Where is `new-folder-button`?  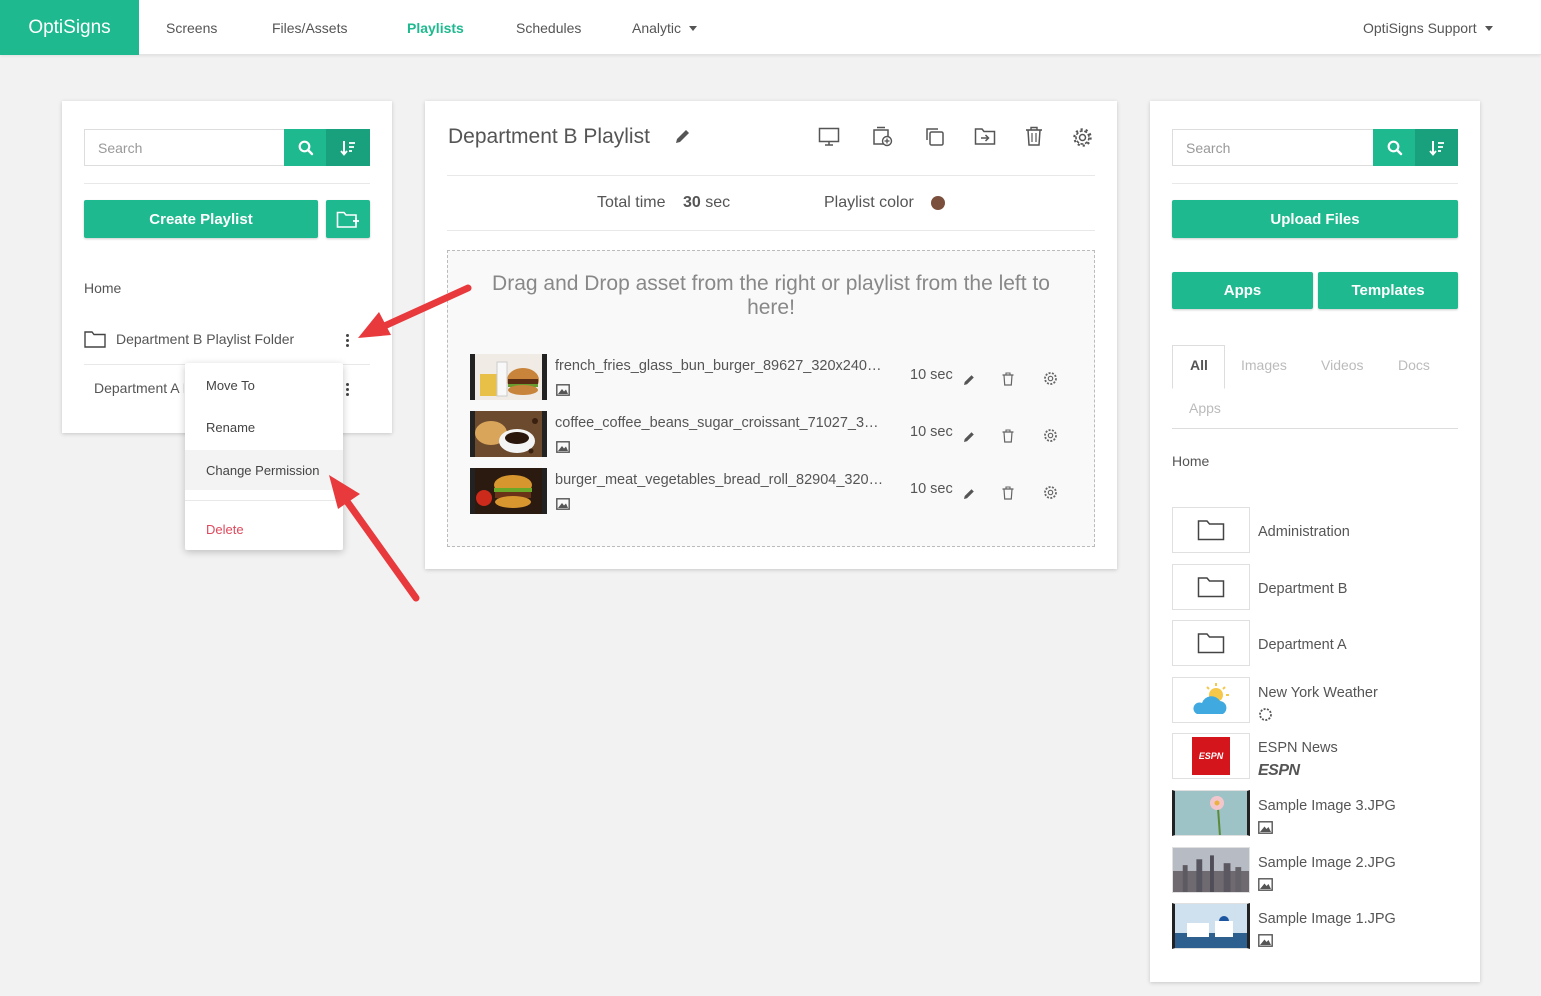 new-folder-button is located at coordinates (348, 219).